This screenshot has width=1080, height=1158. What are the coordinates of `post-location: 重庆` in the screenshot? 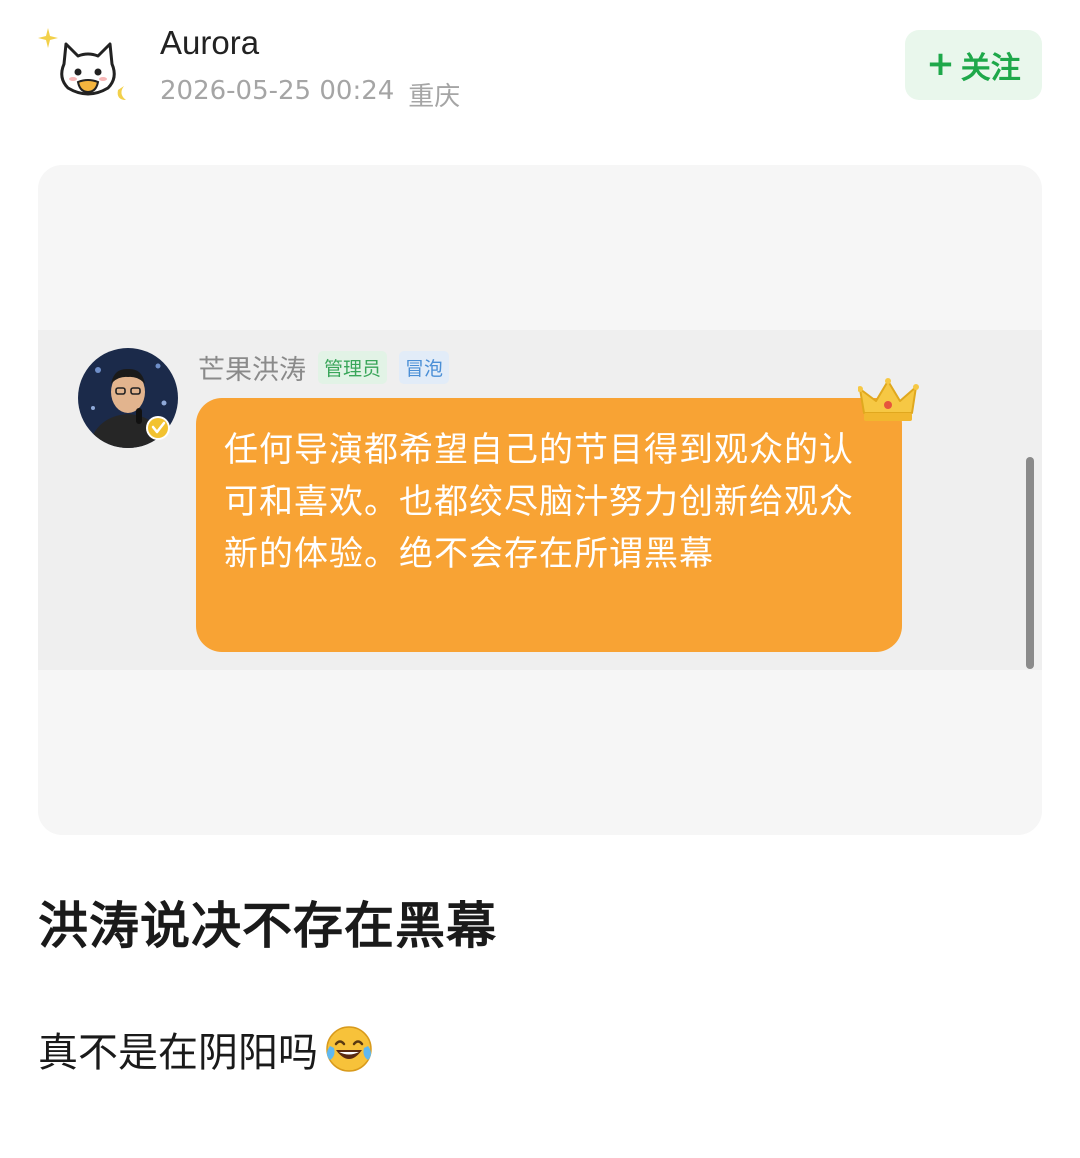 It's located at (434, 97).